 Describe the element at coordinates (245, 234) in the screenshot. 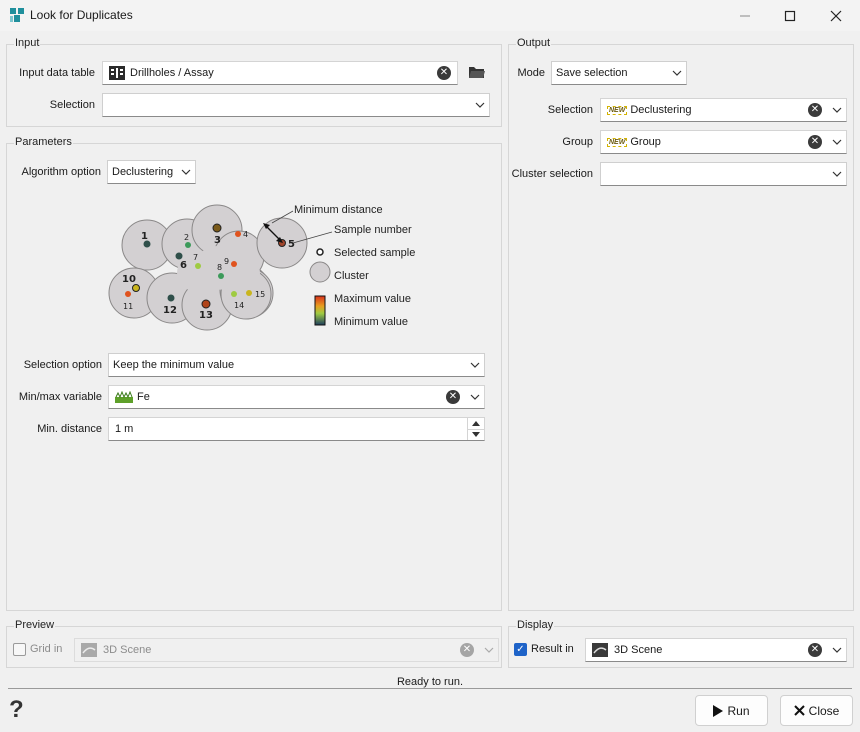

I see `sample-number-4: 4` at that location.